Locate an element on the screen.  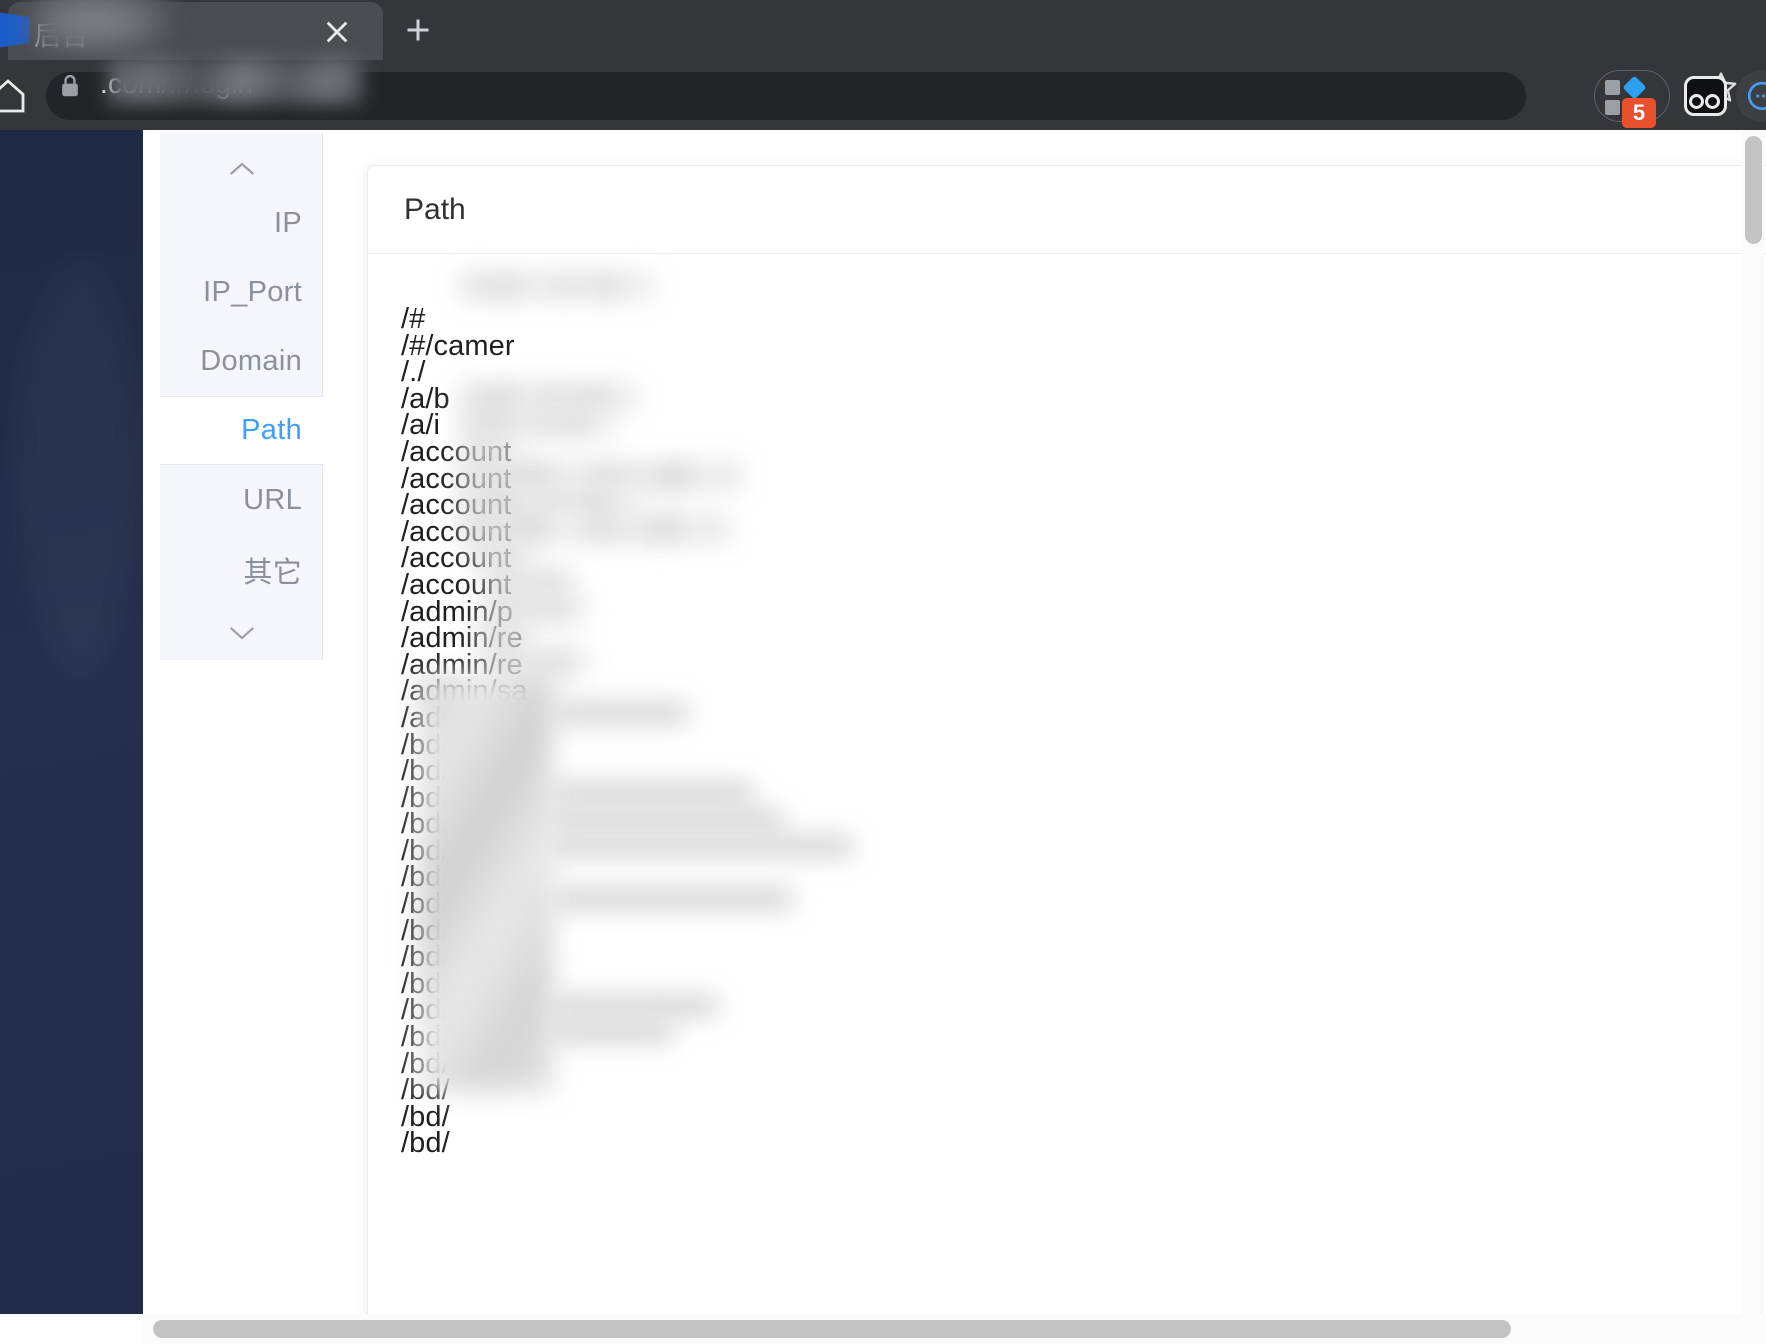
path-list-item: /#/camer is located at coordinates (458, 345).